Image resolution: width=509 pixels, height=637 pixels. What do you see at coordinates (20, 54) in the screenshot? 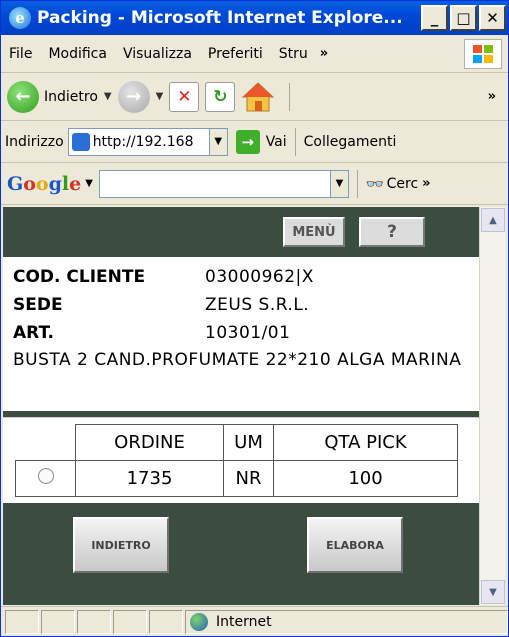
I see `menu-file: File` at bounding box center [20, 54].